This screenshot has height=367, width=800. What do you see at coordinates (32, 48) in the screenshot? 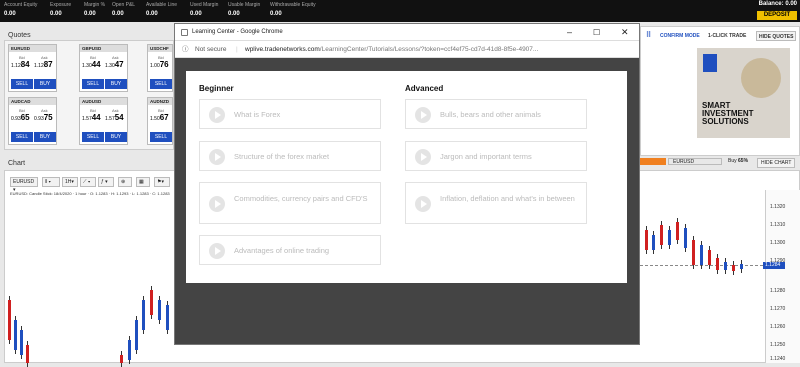
I see `quote-pair: EURUSD` at bounding box center [32, 48].